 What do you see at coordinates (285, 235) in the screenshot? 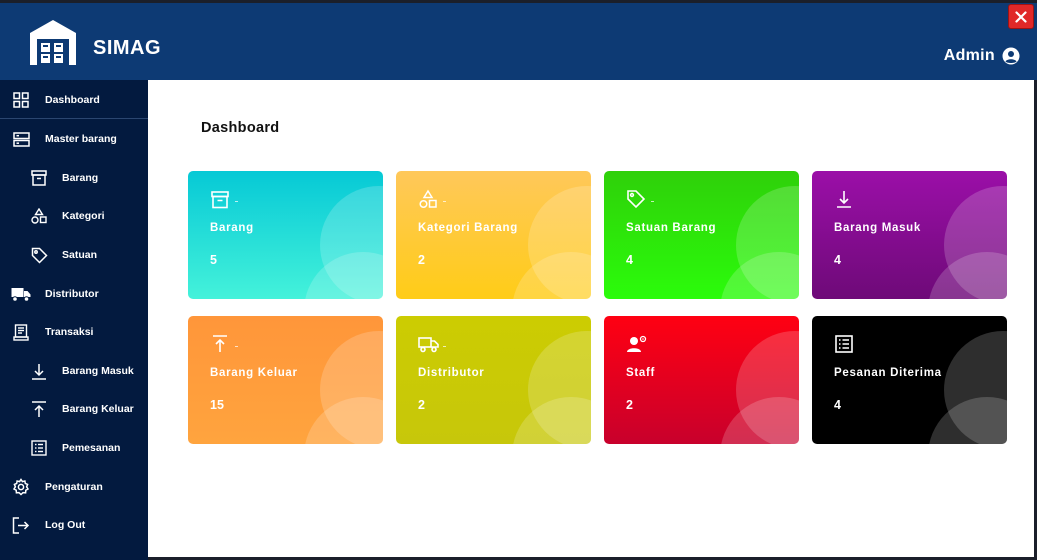
I see `card-barang: Barang 5` at bounding box center [285, 235].